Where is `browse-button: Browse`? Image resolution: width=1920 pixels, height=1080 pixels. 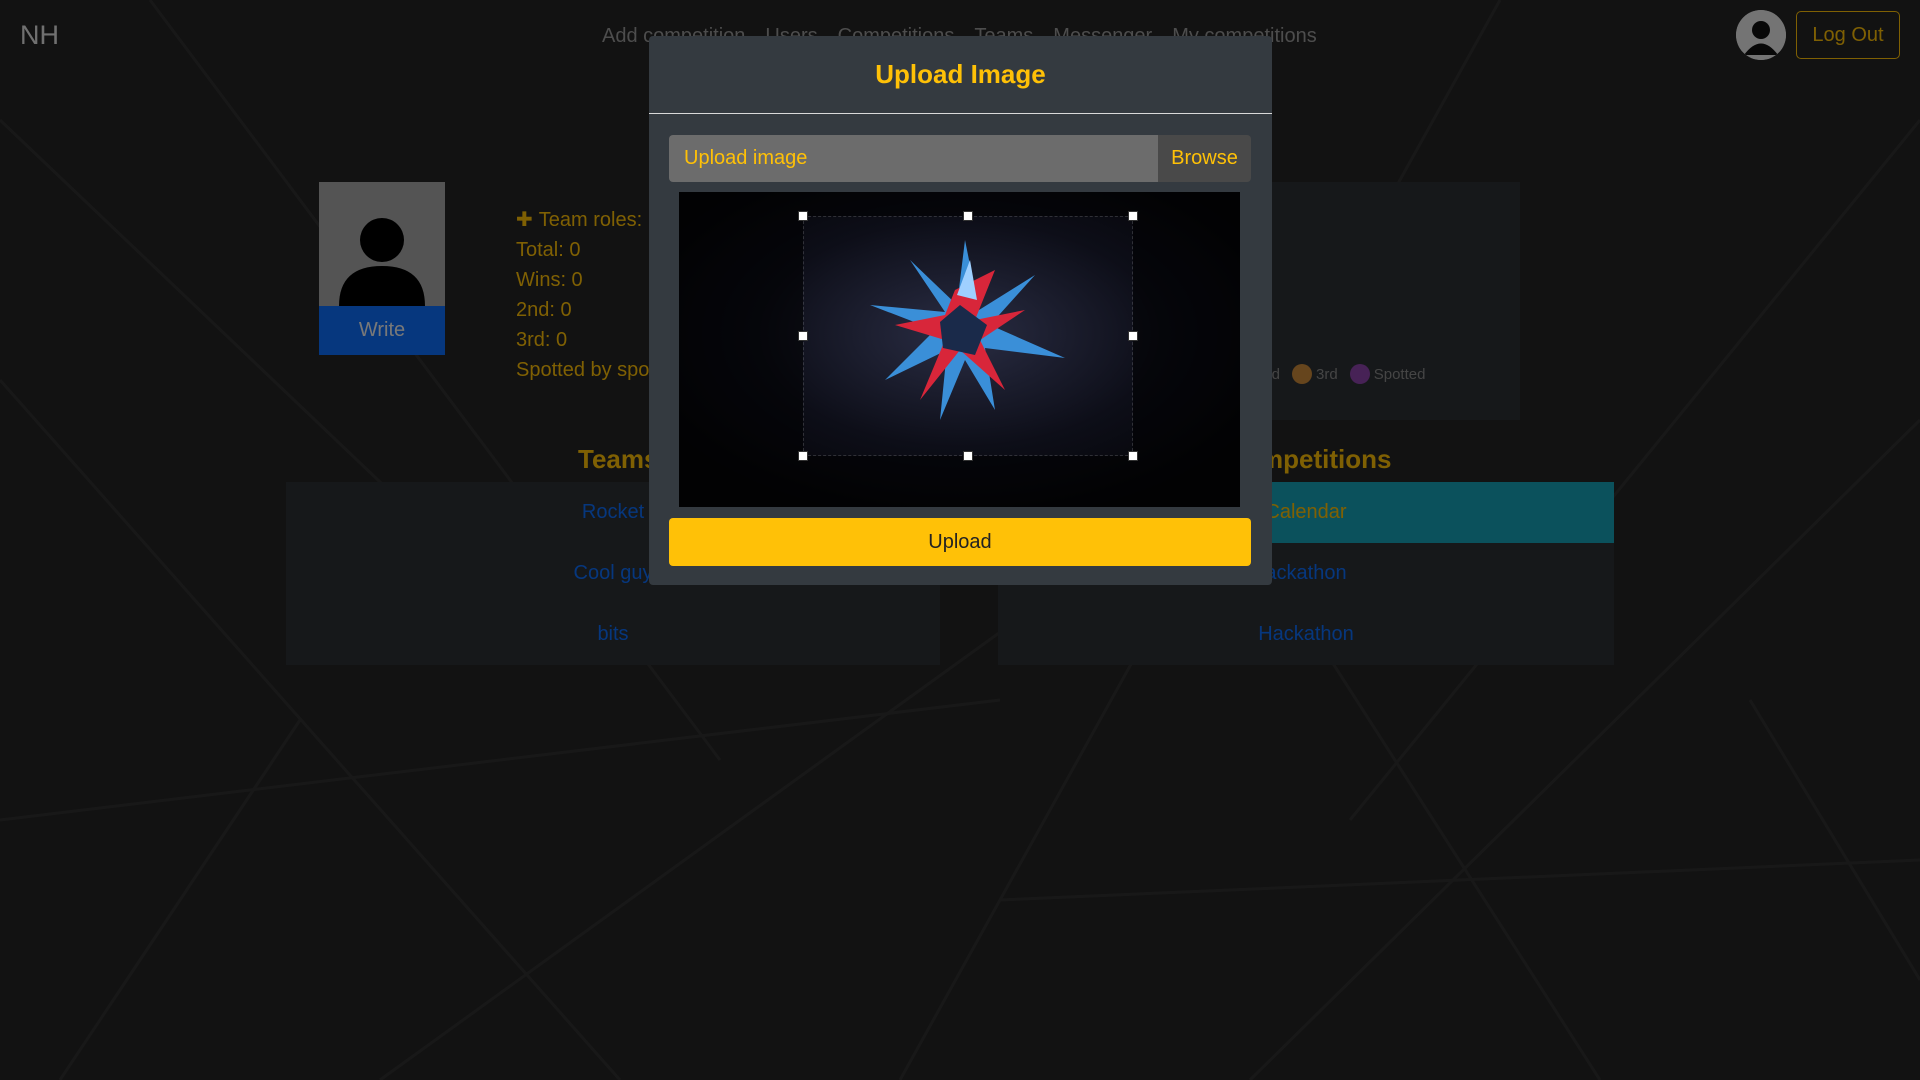
browse-button: Browse is located at coordinates (1204, 158).